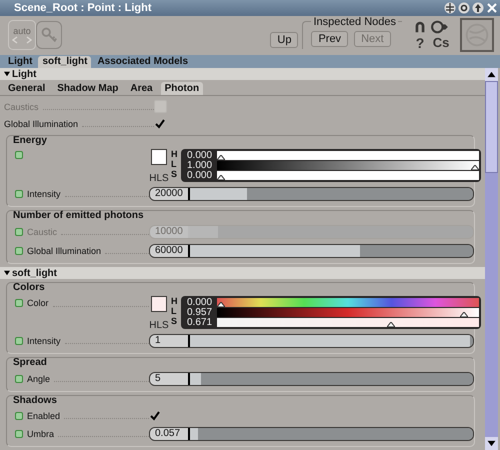 This screenshot has width=500, height=450. I want to click on up-arrow-icon, so click(478, 8).